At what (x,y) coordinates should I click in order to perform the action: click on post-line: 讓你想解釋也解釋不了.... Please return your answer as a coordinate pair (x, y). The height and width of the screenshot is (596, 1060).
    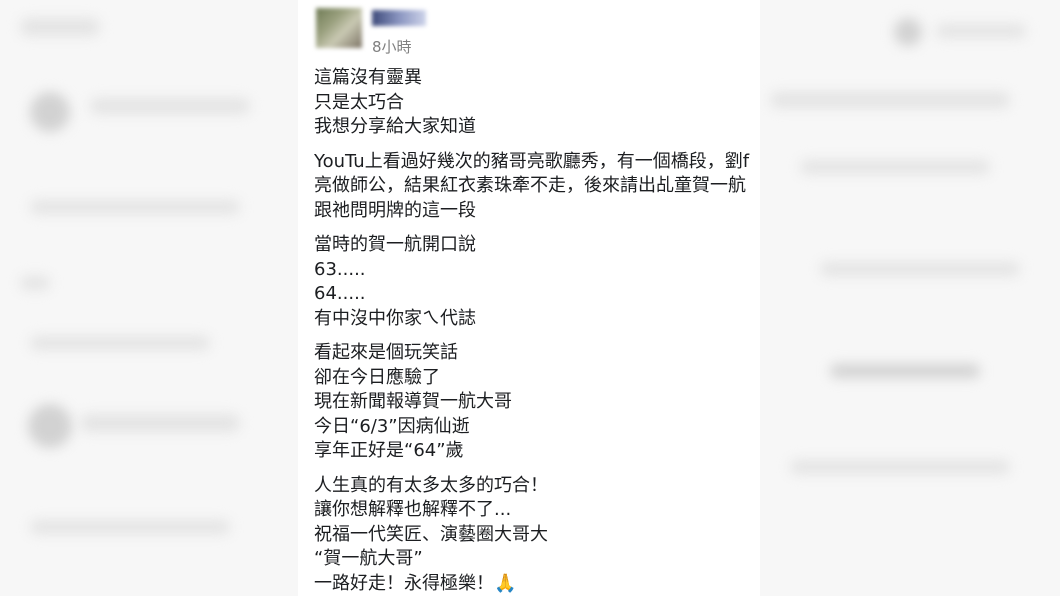
    Looking at the image, I should click on (413, 509).